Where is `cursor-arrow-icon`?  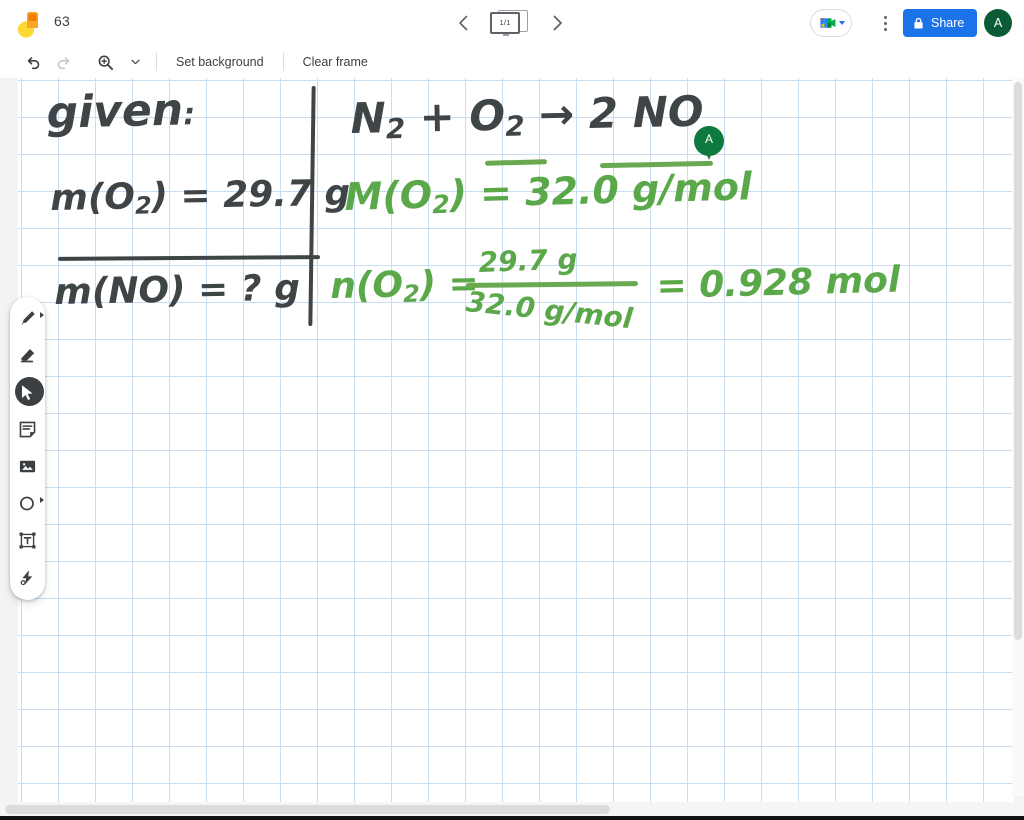 cursor-arrow-icon is located at coordinates (27, 392).